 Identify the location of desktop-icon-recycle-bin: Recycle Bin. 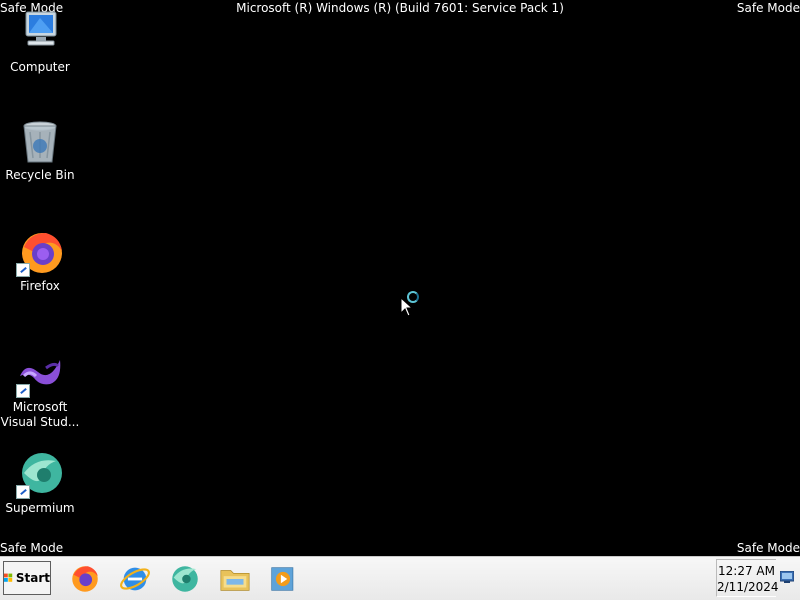
(40, 150).